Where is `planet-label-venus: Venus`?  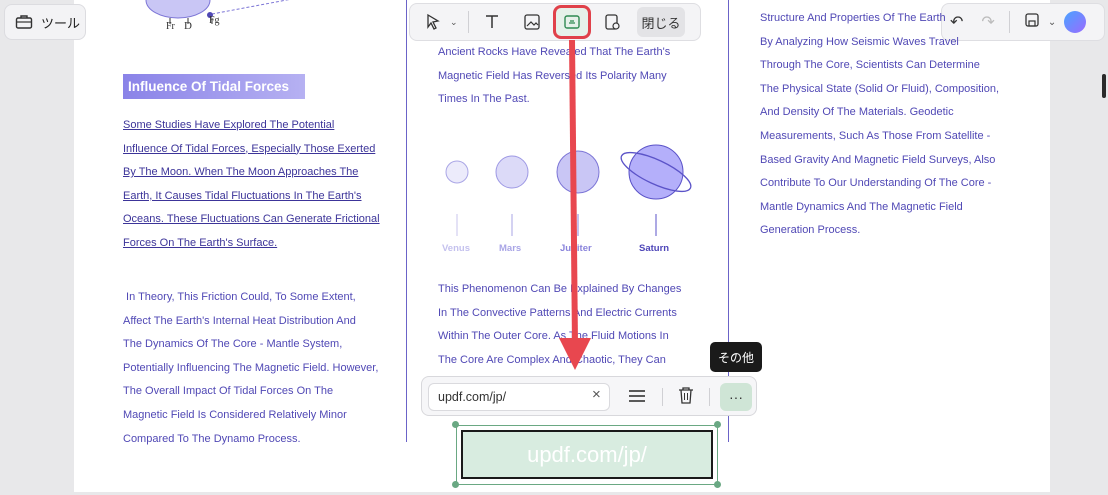
planet-label-venus: Venus is located at coordinates (456, 248).